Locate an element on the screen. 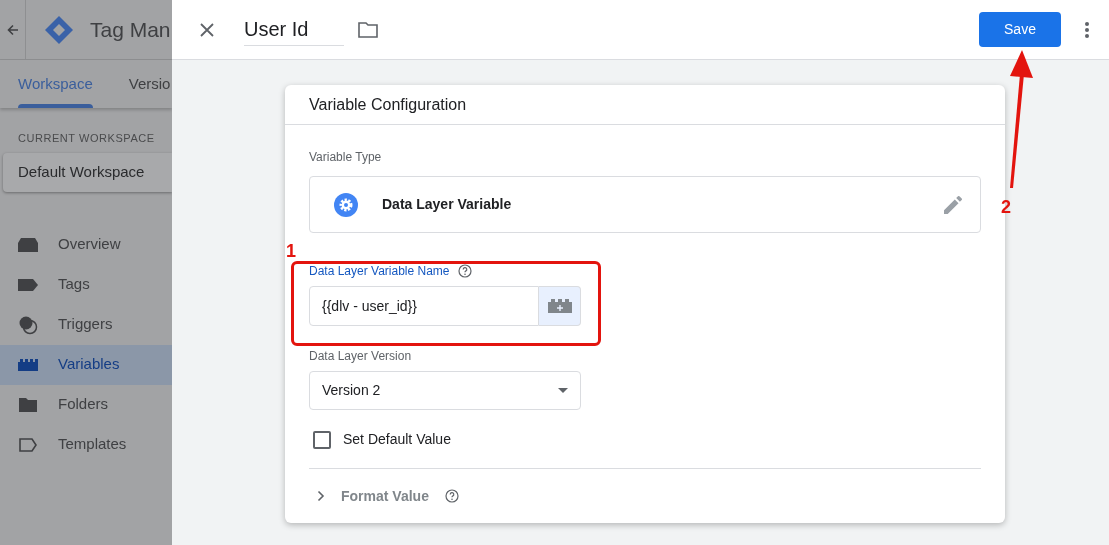  nav-item: Tags is located at coordinates (86, 284).